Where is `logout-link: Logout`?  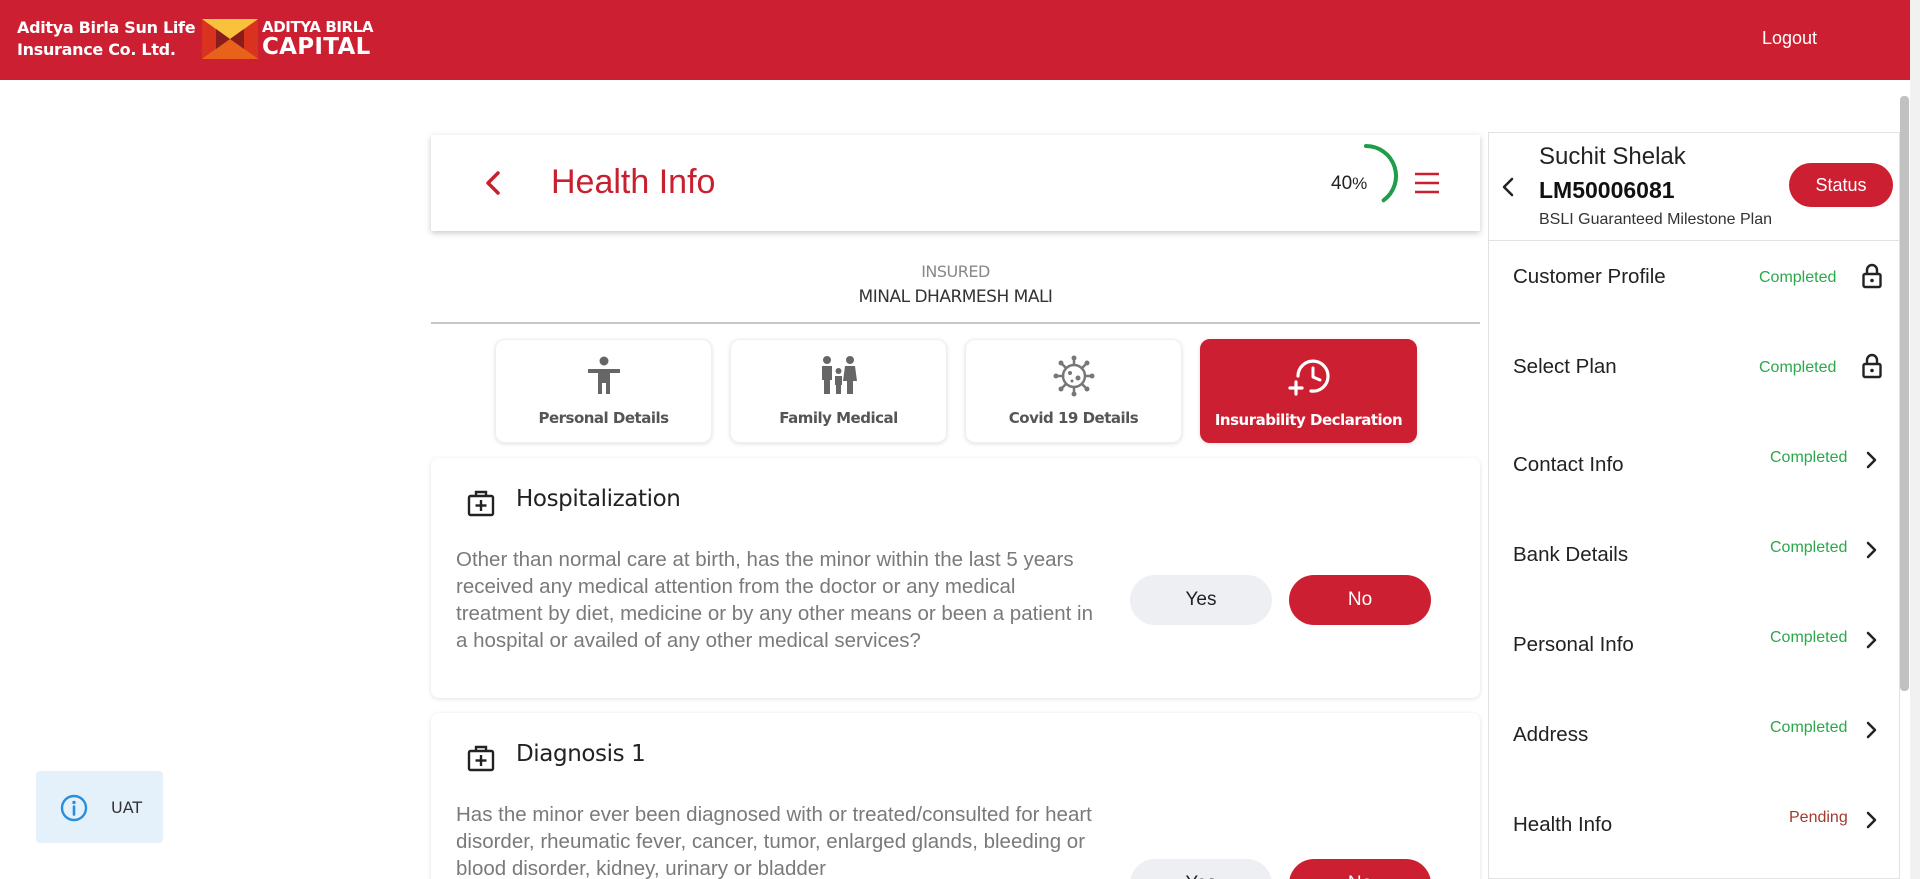 logout-link: Logout is located at coordinates (1789, 38).